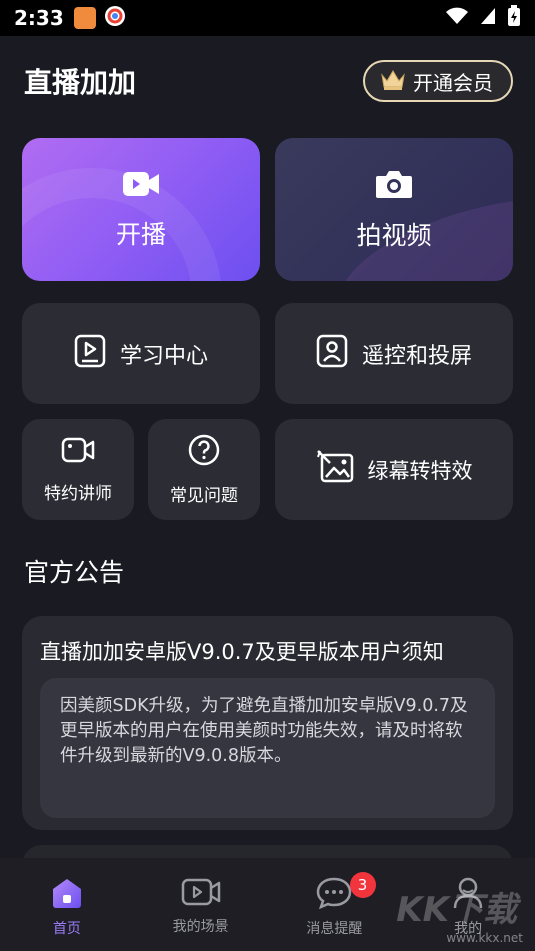 The width and height of the screenshot is (535, 951). I want to click on study-center-label: 学习中心, so click(163, 356).